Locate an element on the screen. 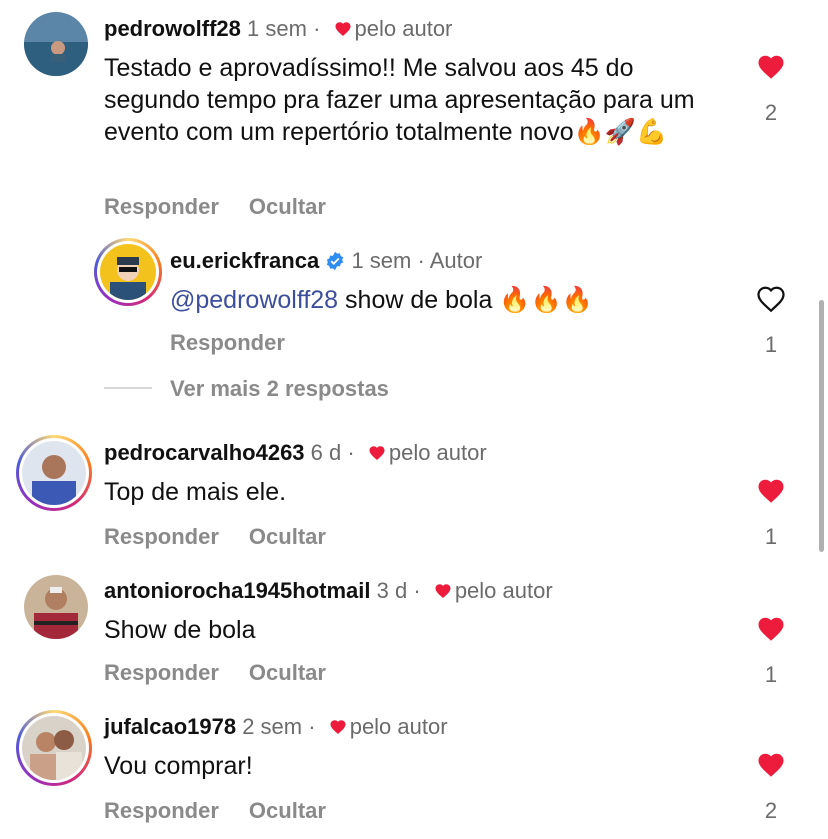  comment-text: Top de mais ele. is located at coordinates (195, 492).